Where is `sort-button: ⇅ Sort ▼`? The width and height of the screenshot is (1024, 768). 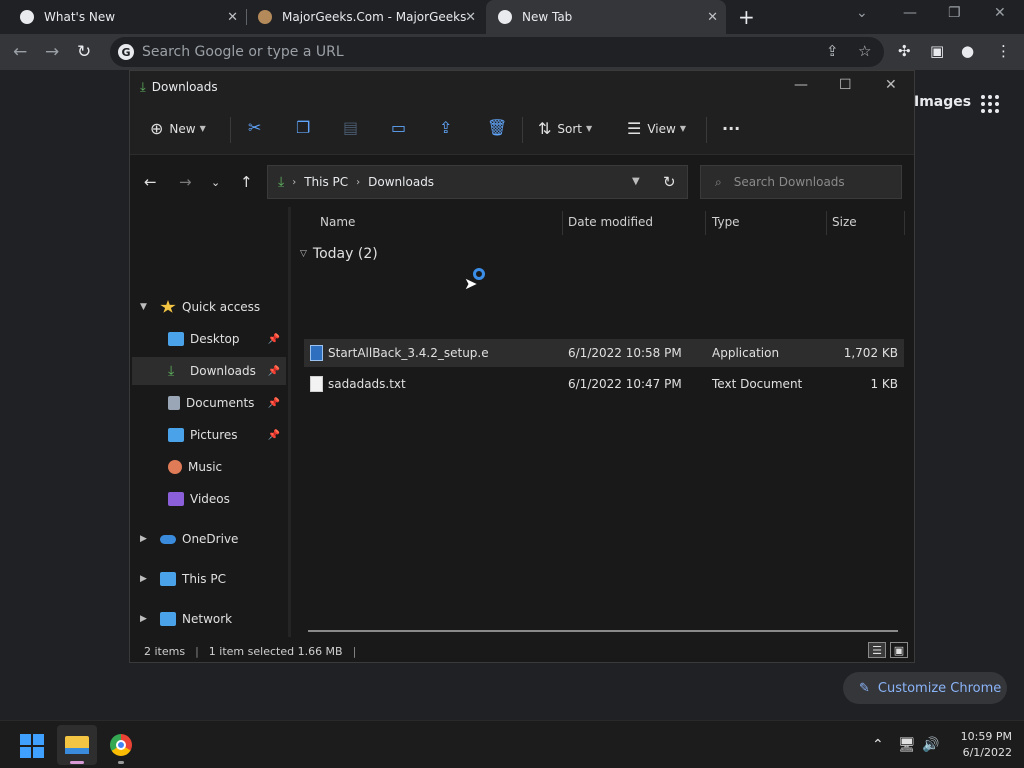 sort-button: ⇅ Sort ▼ is located at coordinates (565, 128).